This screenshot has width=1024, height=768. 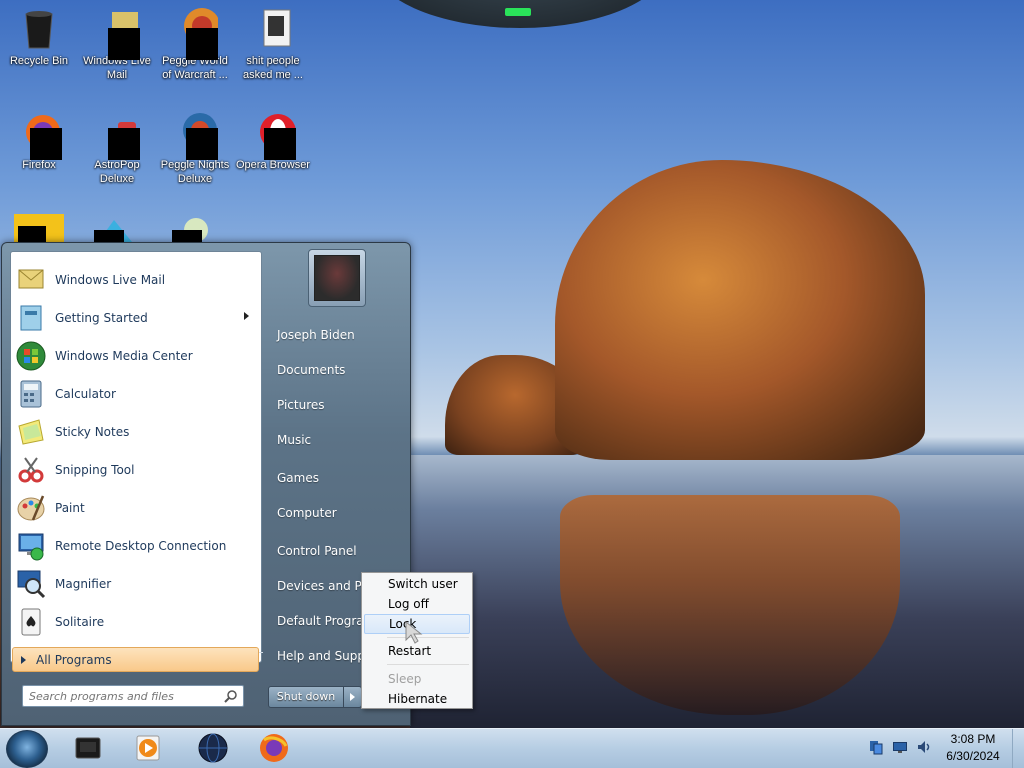 I want to click on start-right-pictures: Pictures, so click(x=340, y=405).